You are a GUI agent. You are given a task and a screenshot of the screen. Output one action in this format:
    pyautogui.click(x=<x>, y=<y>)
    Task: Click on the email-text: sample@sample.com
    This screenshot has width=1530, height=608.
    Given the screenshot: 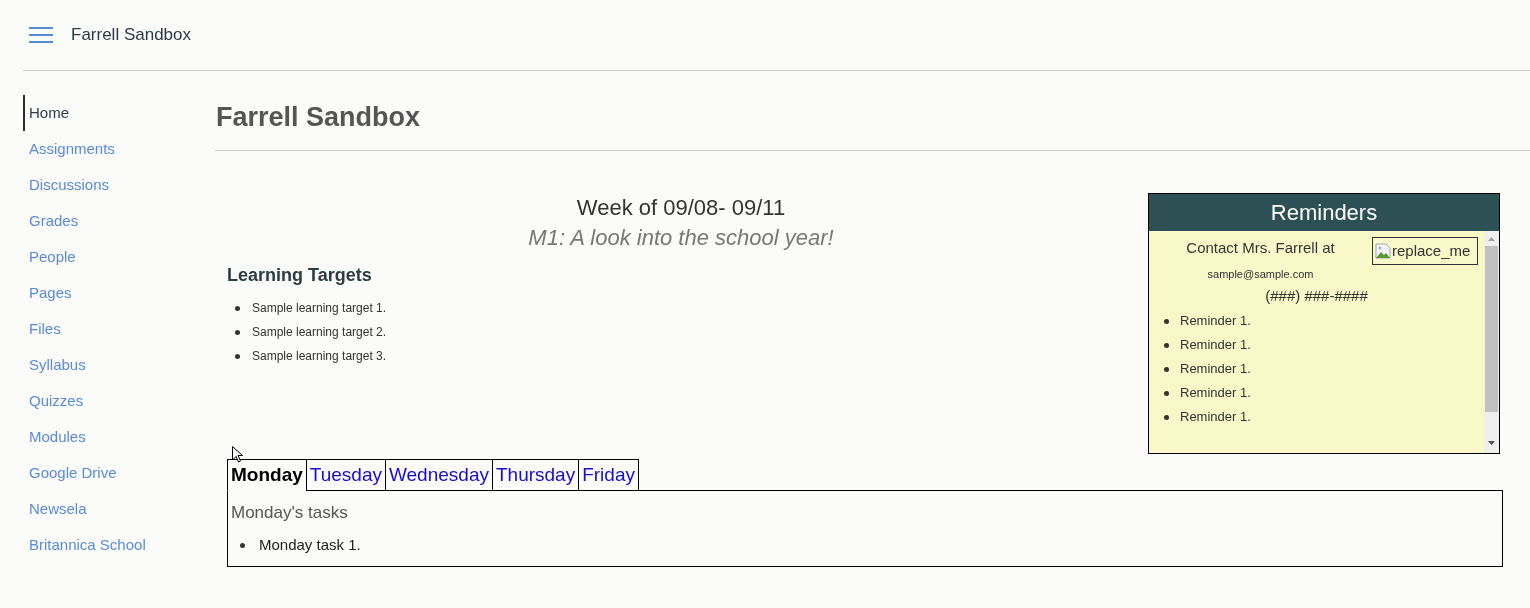 What is the action you would take?
    pyautogui.click(x=1260, y=274)
    